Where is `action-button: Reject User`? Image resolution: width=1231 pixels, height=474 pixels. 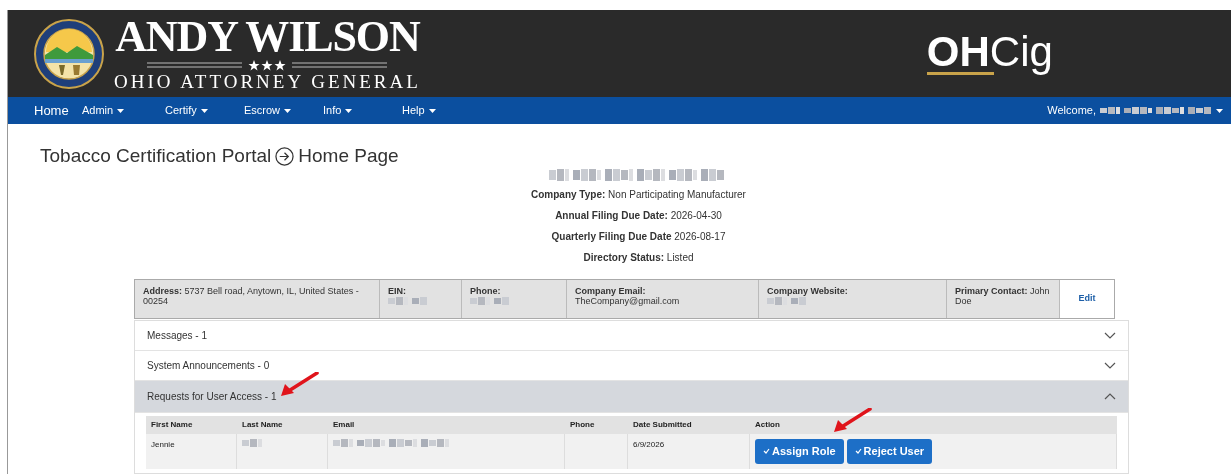
action-button: Reject User is located at coordinates (889, 451).